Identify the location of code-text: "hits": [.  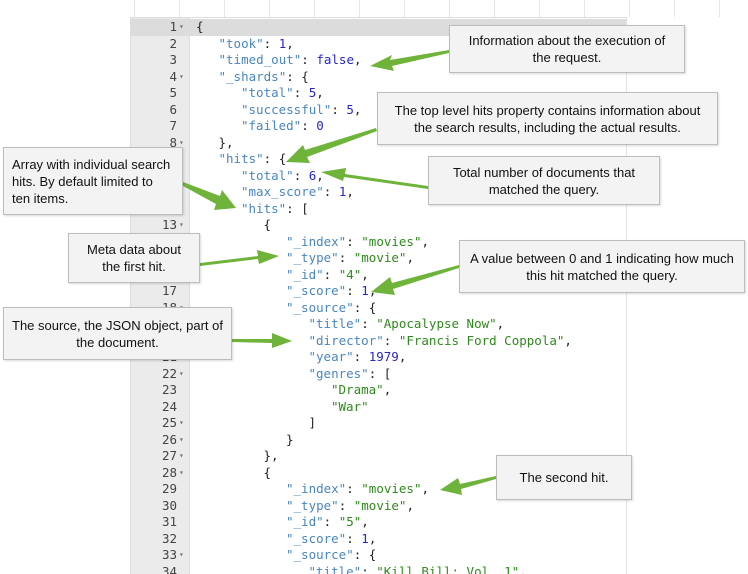
(275, 209).